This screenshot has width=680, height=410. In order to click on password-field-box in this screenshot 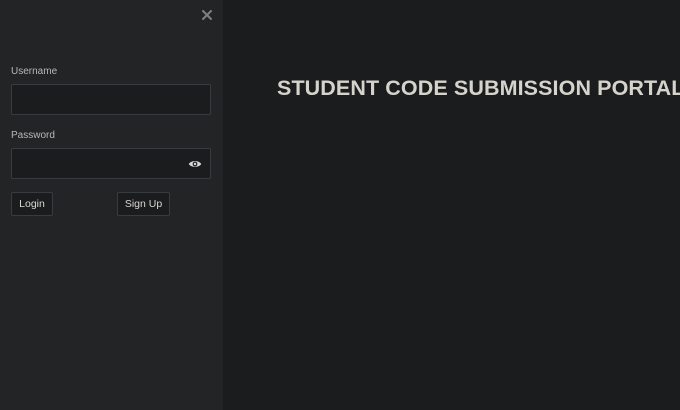, I will do `click(111, 163)`.